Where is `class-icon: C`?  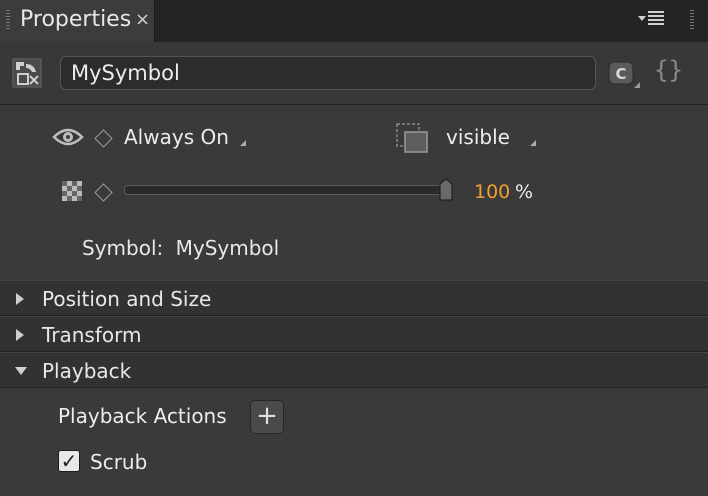
class-icon: C is located at coordinates (625, 75).